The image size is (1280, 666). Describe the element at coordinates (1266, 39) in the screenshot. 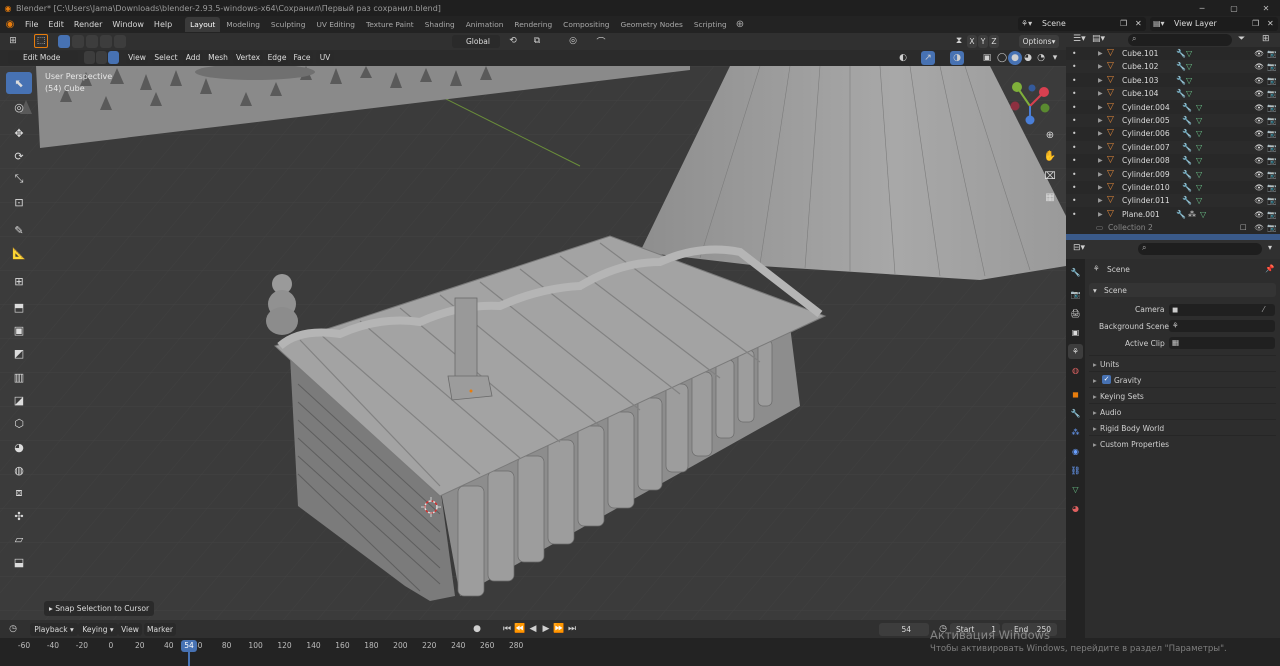

I see `new-collection-icon: ⊞` at that location.